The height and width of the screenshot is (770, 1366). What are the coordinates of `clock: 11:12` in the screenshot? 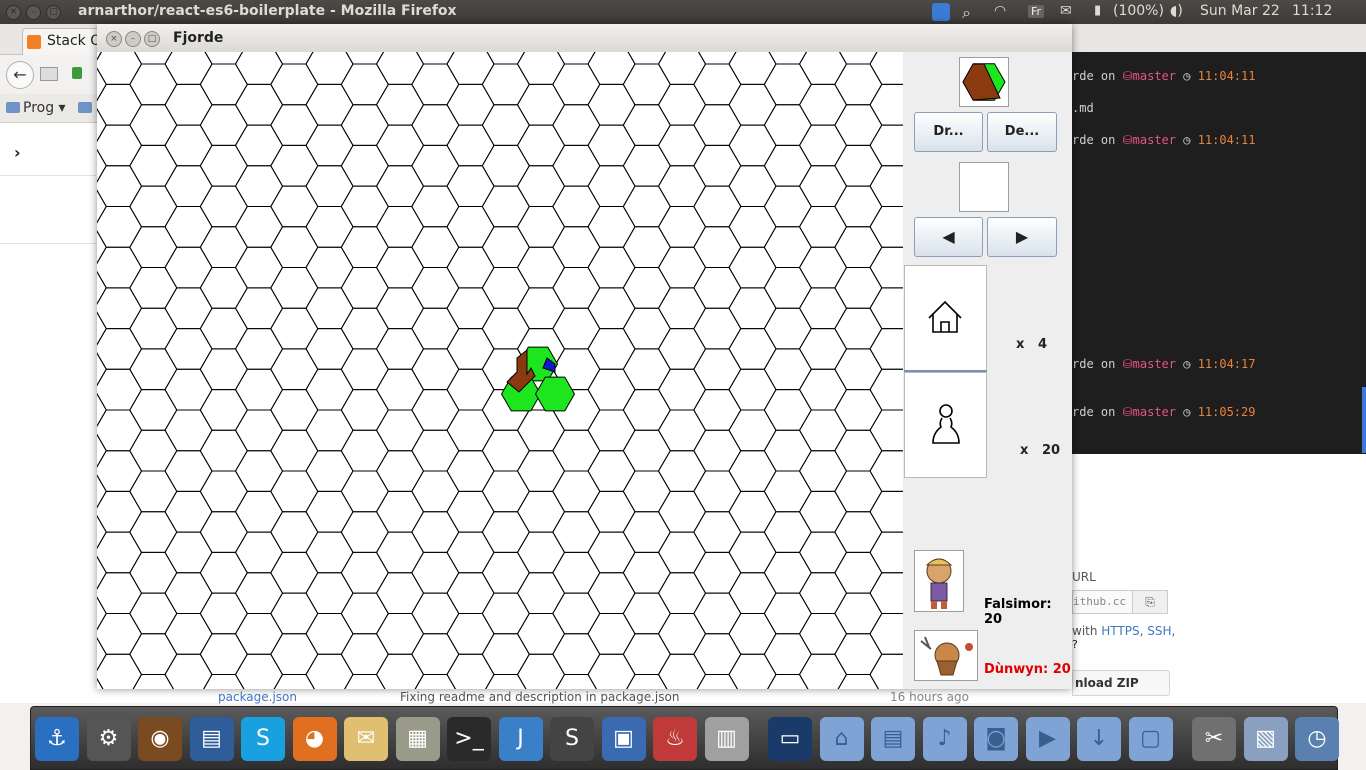 It's located at (1312, 11).